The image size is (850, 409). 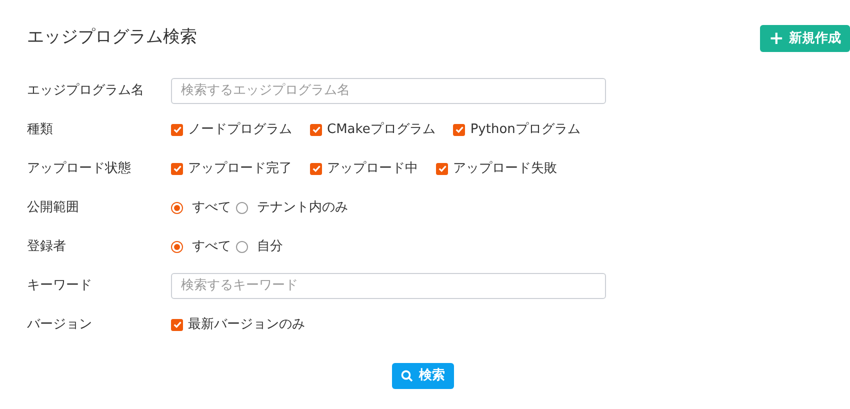 What do you see at coordinates (246, 325) in the screenshot?
I see `checkbox-label: 最新バージョンのみ` at bounding box center [246, 325].